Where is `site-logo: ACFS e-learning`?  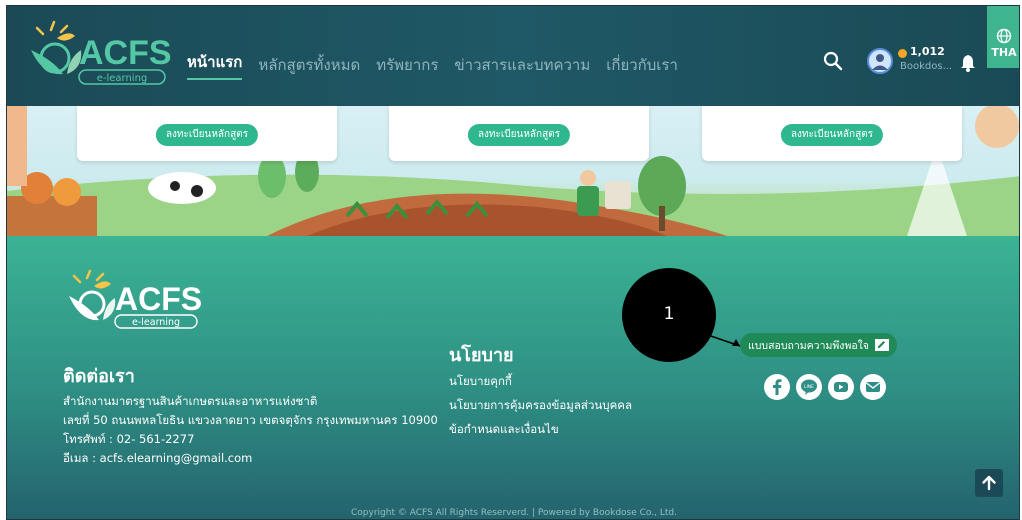 site-logo: ACFS e-learning is located at coordinates (98, 55).